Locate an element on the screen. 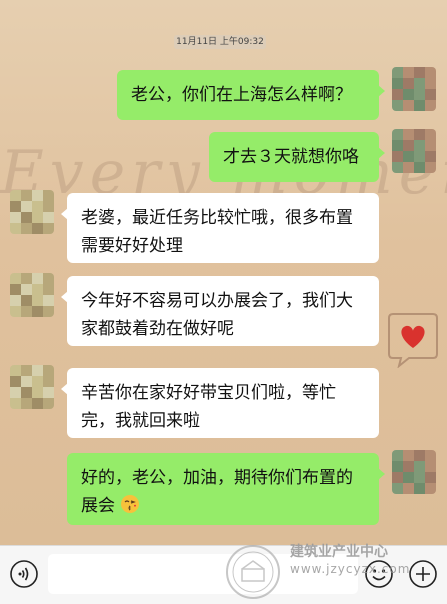 The image size is (447, 604). plus-icon is located at coordinates (423, 574).